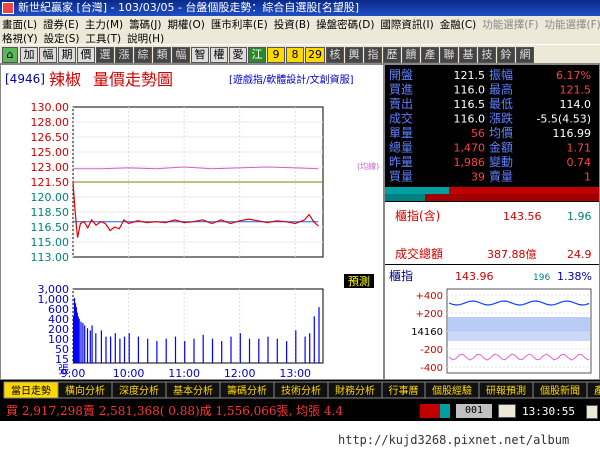 The image size is (600, 450). Describe the element at coordinates (345, 24) in the screenshot. I see `menu-item-7: 操盤密碼(D)` at that location.